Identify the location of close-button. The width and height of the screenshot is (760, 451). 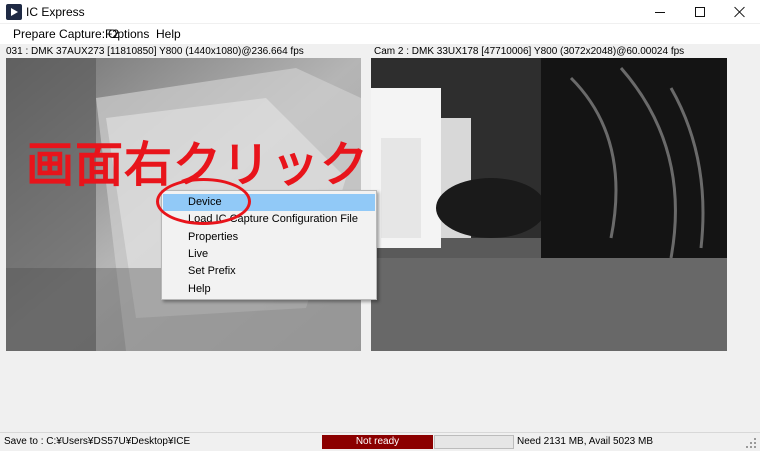
(740, 12).